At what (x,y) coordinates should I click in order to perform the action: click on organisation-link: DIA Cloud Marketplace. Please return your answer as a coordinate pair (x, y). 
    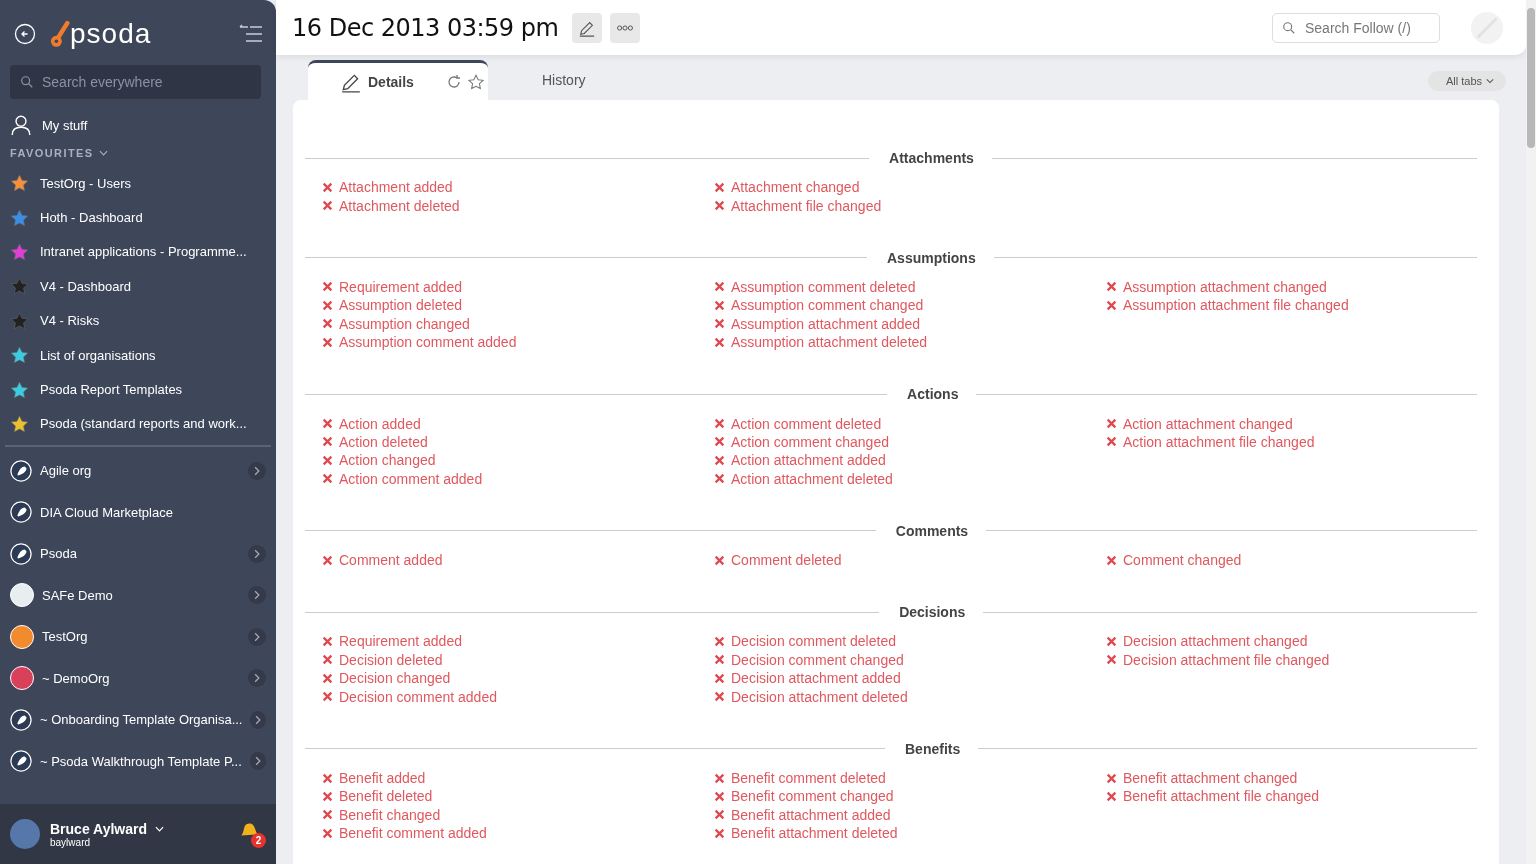
    Looking at the image, I should click on (153, 512).